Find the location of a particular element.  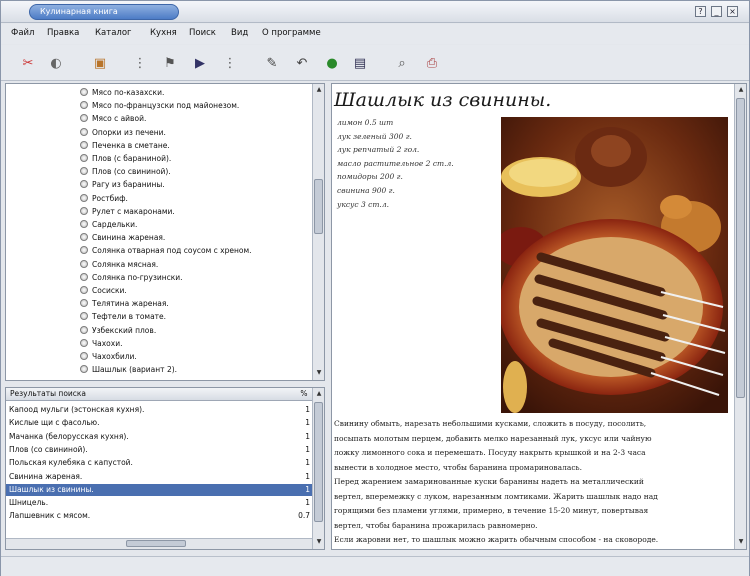

tree-item: Мясо по-французски под майонезом. is located at coordinates (159, 105).